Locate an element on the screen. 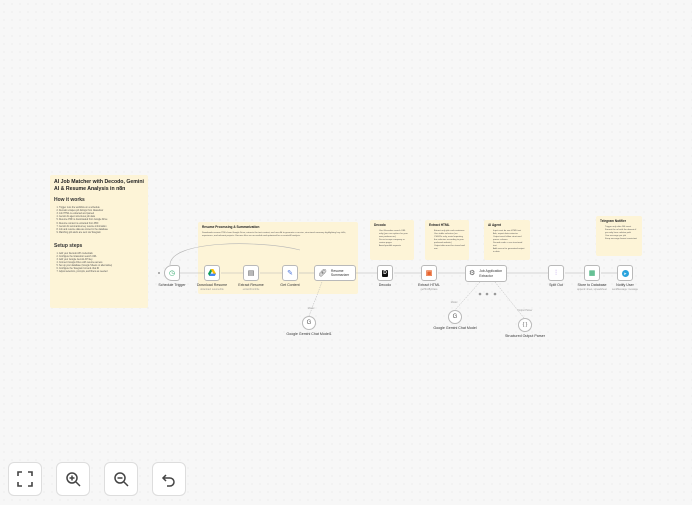  node-label: Structured Output Parser is located at coordinates (525, 336).